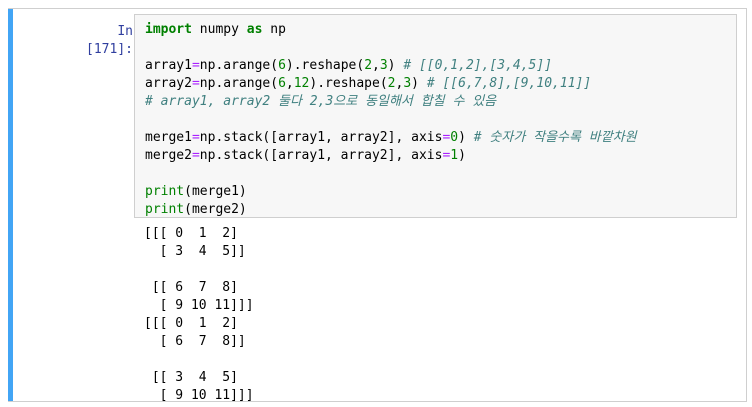 The image size is (752, 407). What do you see at coordinates (195, 341) in the screenshot?
I see `output-line: [ 6 7 8]]` at bounding box center [195, 341].